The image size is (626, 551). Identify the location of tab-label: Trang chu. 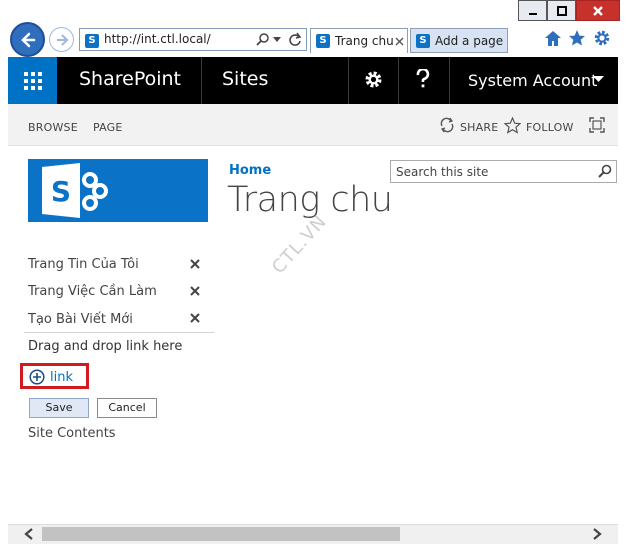
(364, 41).